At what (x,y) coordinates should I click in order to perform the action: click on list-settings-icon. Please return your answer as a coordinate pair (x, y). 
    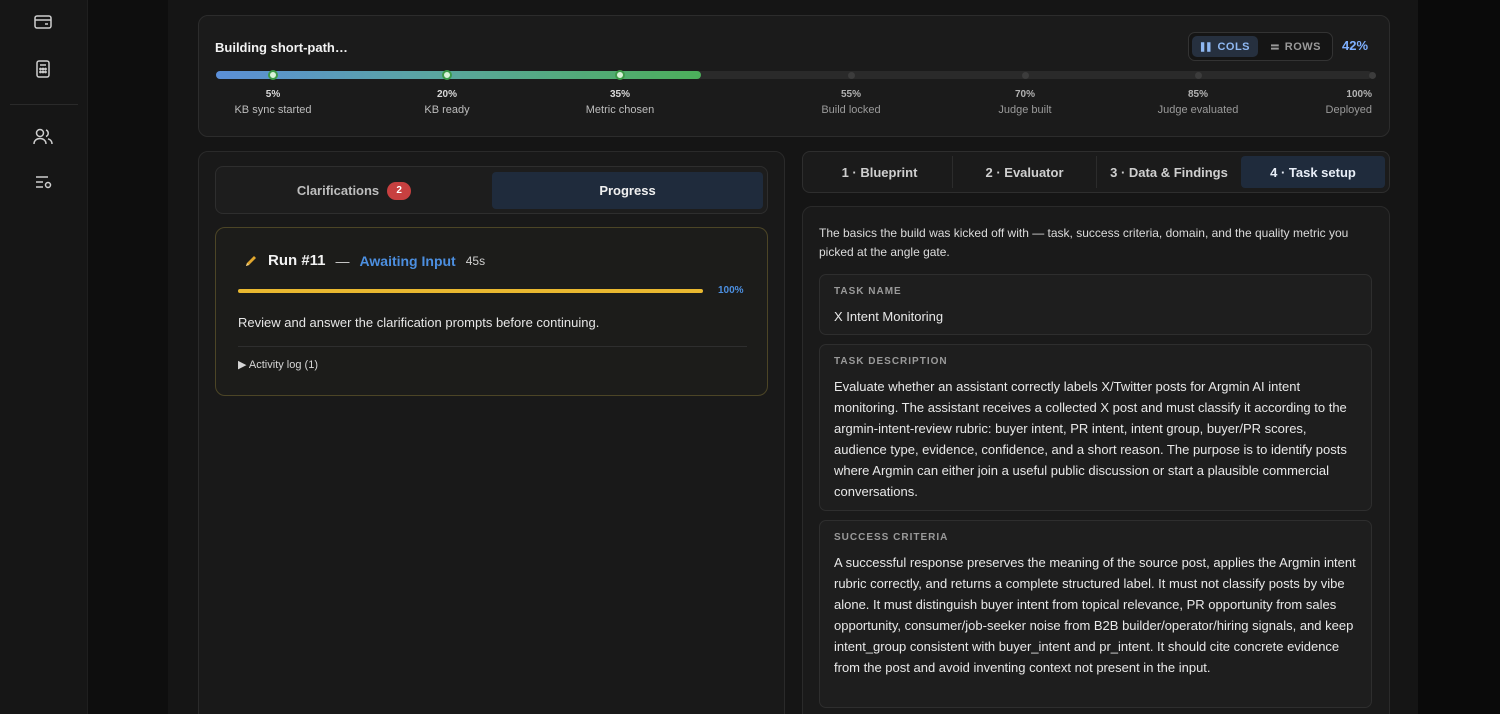
    Looking at the image, I should click on (43, 182).